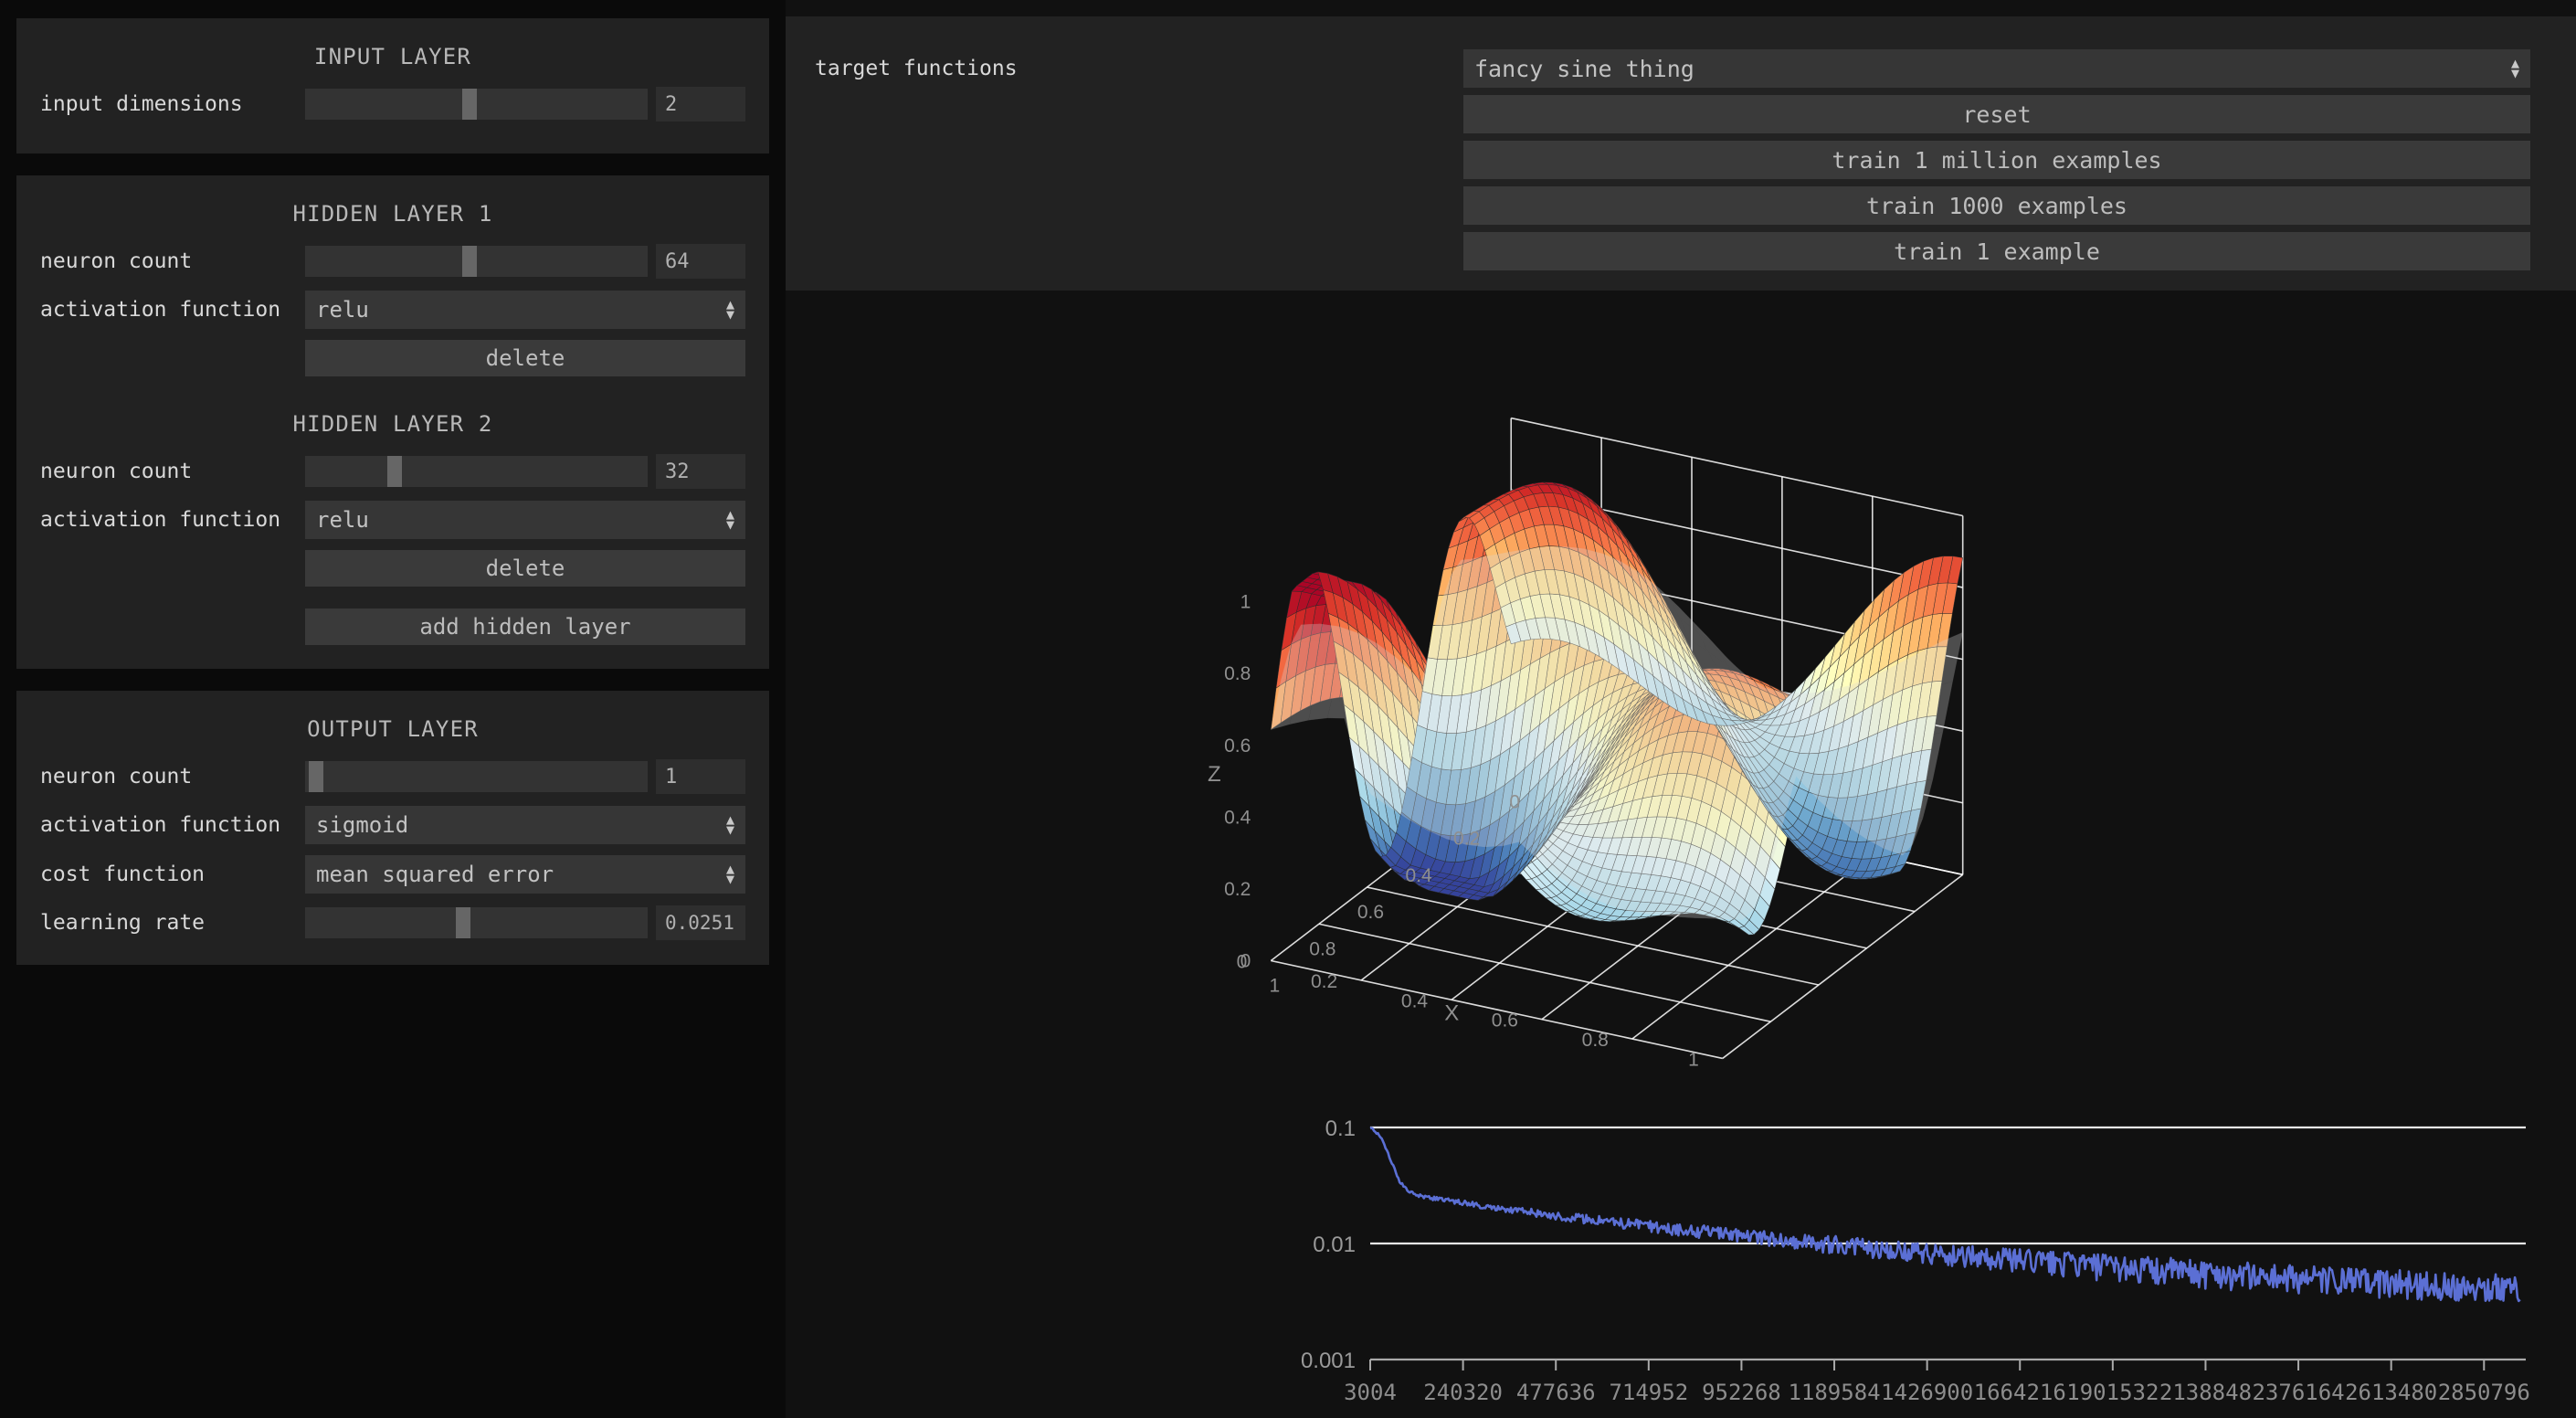  Describe the element at coordinates (1996, 251) in the screenshot. I see `train-1-button: train 1 example` at that location.